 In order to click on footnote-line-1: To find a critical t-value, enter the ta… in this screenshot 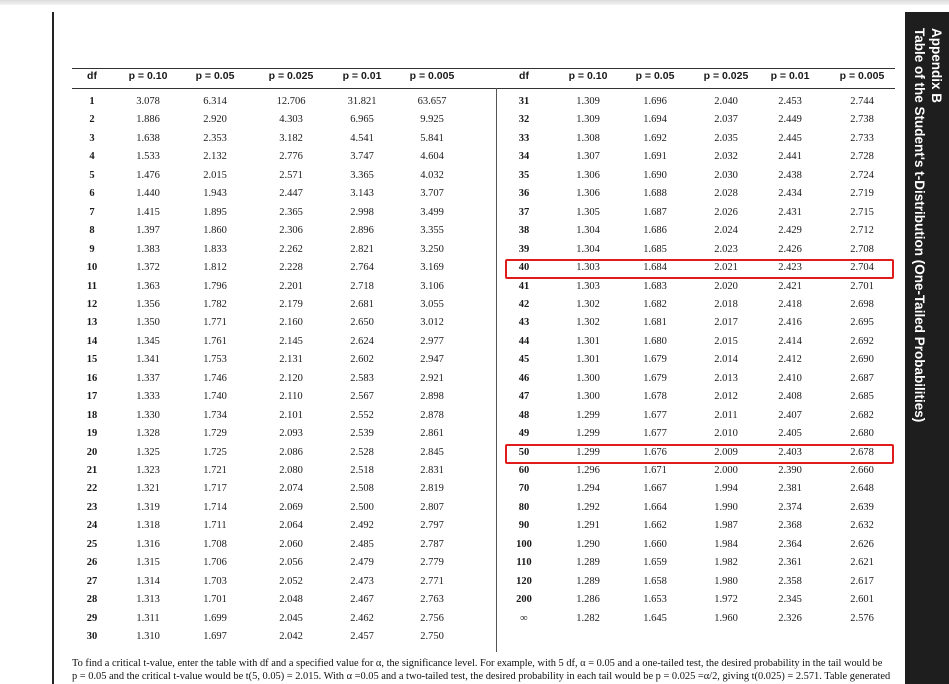, I will do `click(477, 663)`.